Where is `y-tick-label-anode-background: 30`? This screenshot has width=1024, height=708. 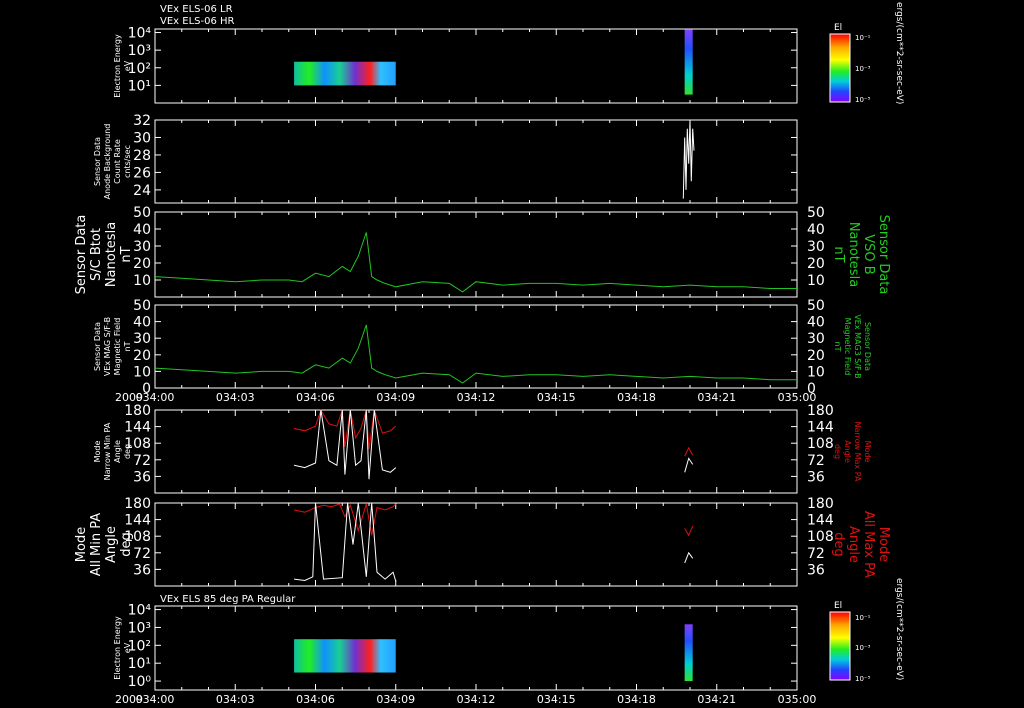
y-tick-label-anode-background: 30 is located at coordinates (142, 138).